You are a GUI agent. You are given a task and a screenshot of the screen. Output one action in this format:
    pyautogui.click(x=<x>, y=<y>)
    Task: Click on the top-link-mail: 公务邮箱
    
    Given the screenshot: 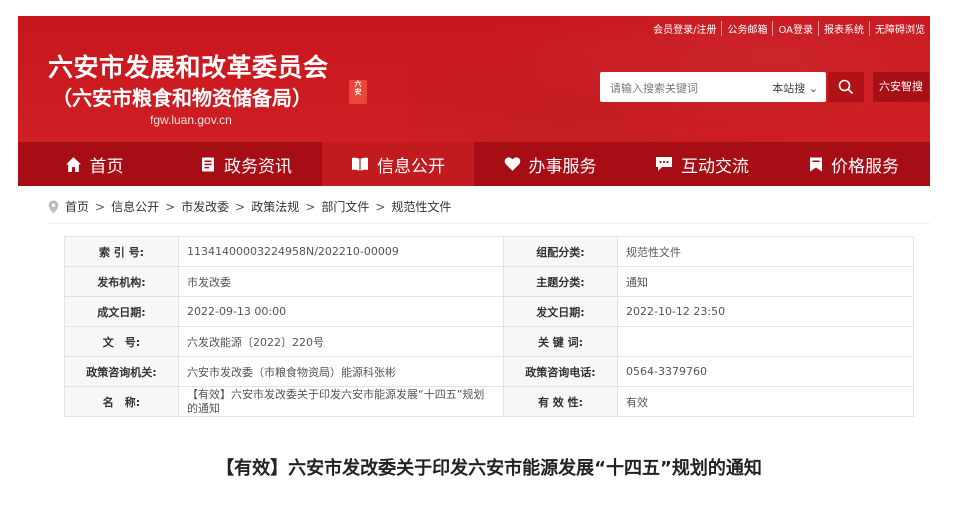 What is the action you would take?
    pyautogui.click(x=746, y=28)
    